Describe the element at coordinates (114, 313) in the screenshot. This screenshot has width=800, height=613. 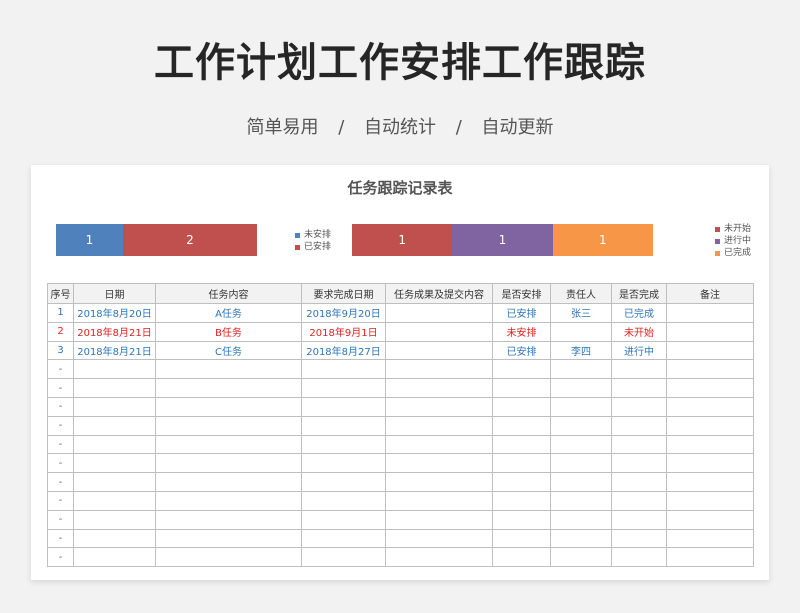
I see `cell-date: 2018年8月20日` at that location.